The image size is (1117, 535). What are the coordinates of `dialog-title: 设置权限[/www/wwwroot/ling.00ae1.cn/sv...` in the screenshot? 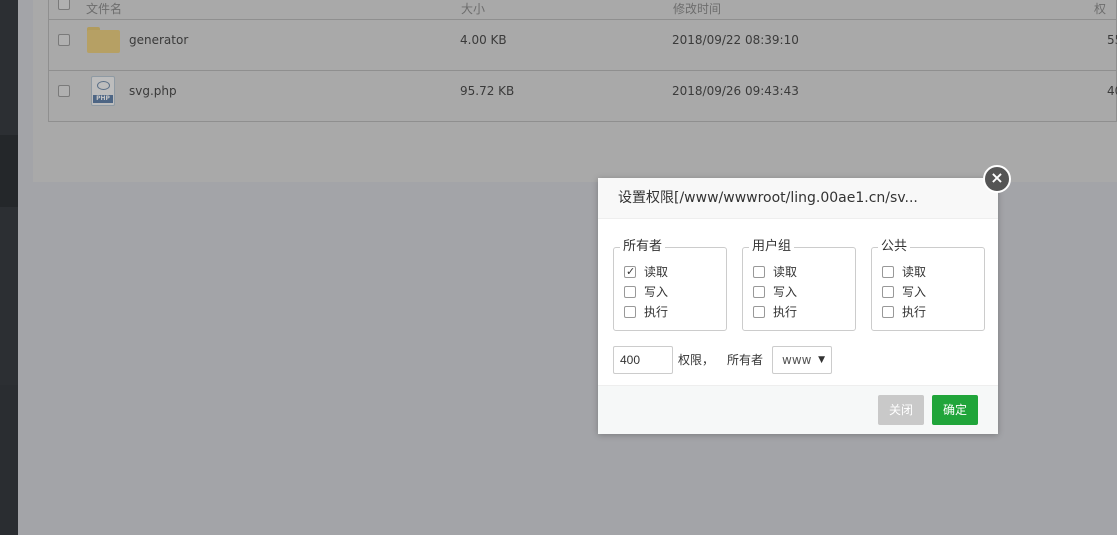 It's located at (798, 198).